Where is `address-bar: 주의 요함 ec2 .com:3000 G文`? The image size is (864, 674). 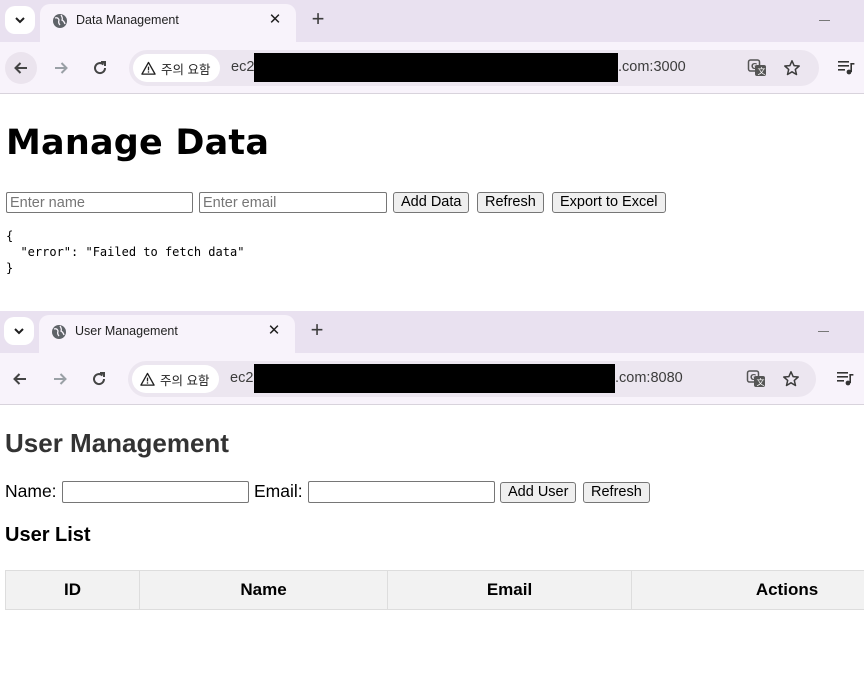 address-bar: 주의 요함 ec2 .com:3000 G文 is located at coordinates (474, 68).